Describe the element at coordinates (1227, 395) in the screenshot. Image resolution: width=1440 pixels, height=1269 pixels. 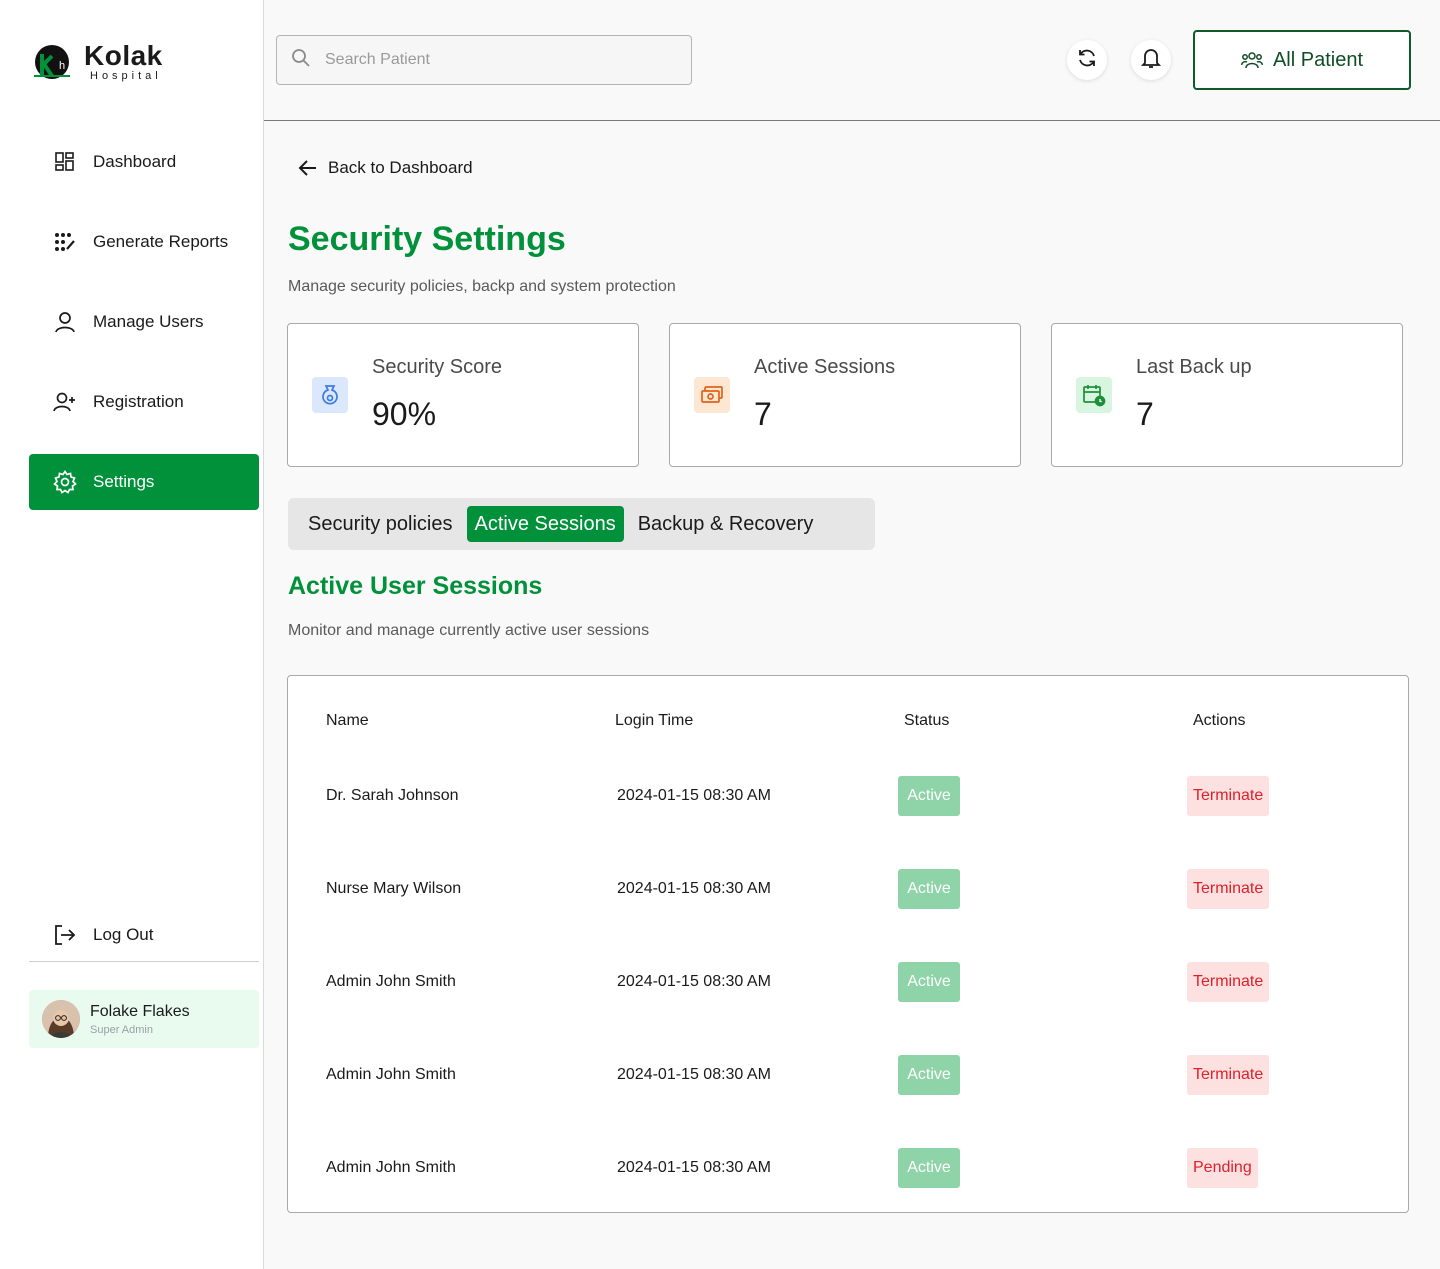
I see `last-backup-card: Last Back up 7` at that location.